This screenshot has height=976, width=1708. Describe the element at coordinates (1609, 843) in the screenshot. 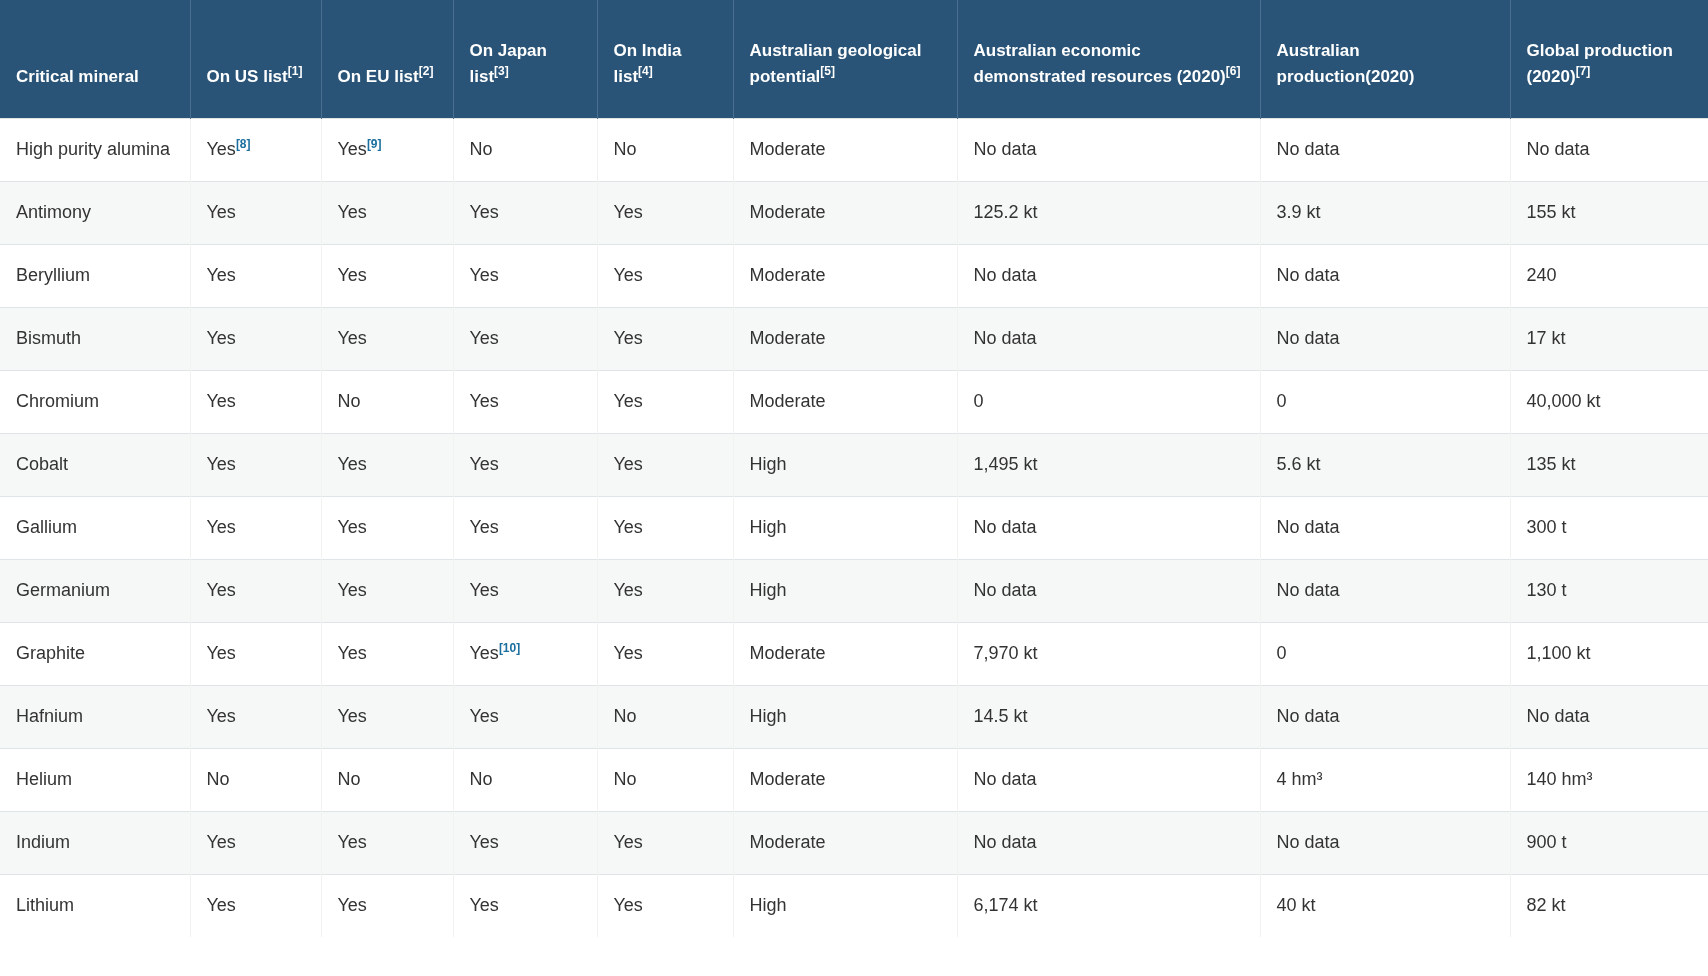

I see `table-cell: 900 t` at that location.